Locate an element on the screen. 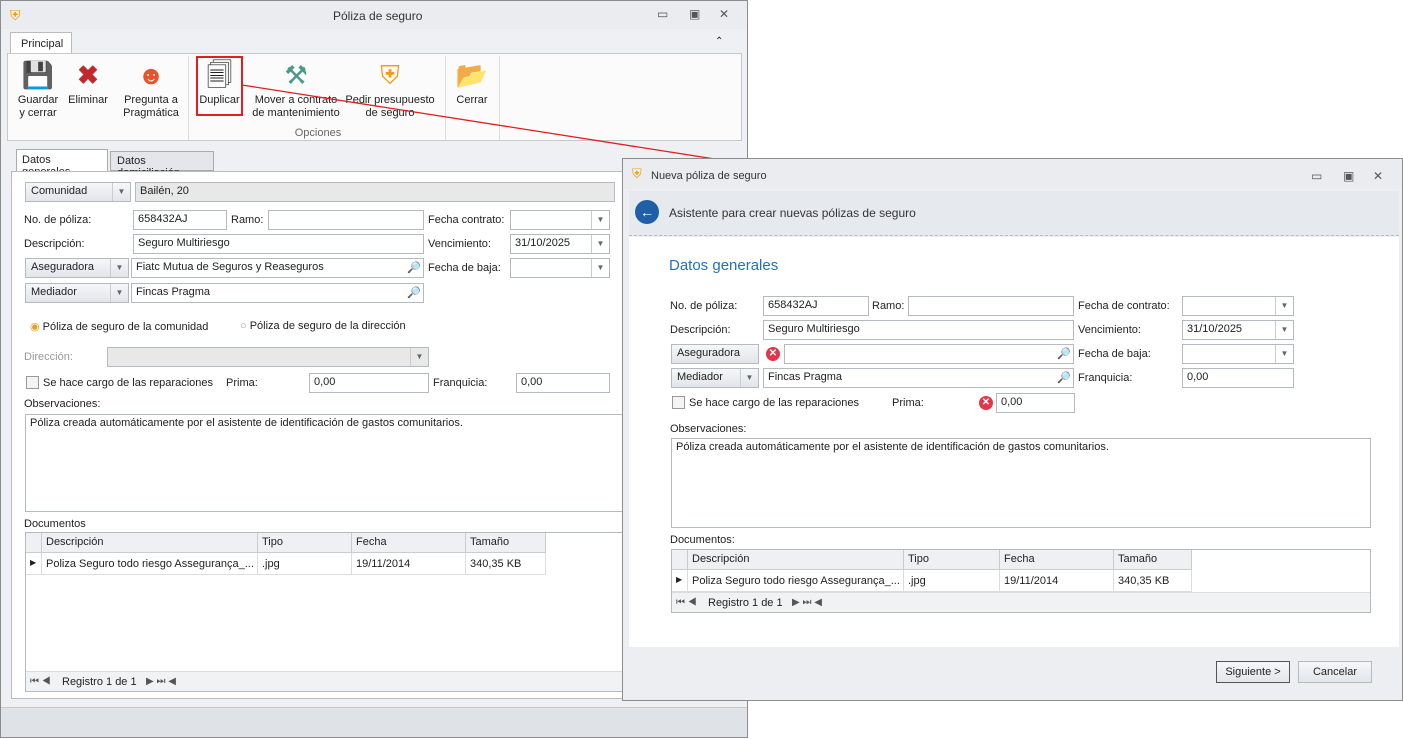 This screenshot has height=739, width=1403. next-record-icon: ▶ ⏭ ◀ is located at coordinates (807, 602).